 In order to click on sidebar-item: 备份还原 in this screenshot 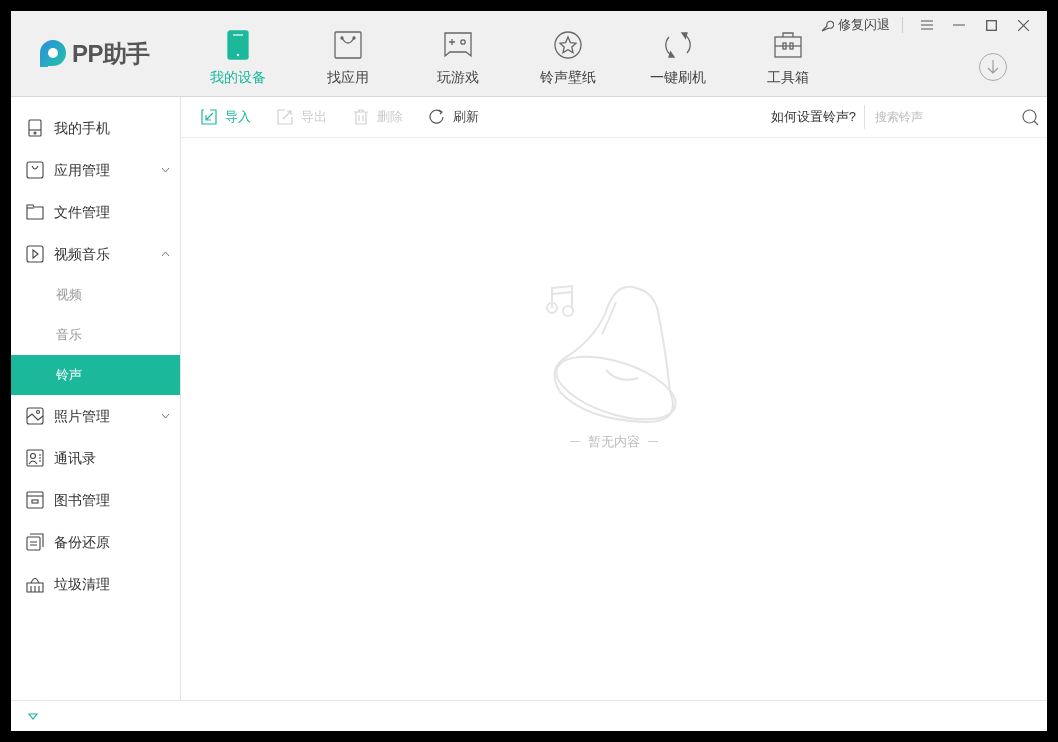, I will do `click(95, 542)`.